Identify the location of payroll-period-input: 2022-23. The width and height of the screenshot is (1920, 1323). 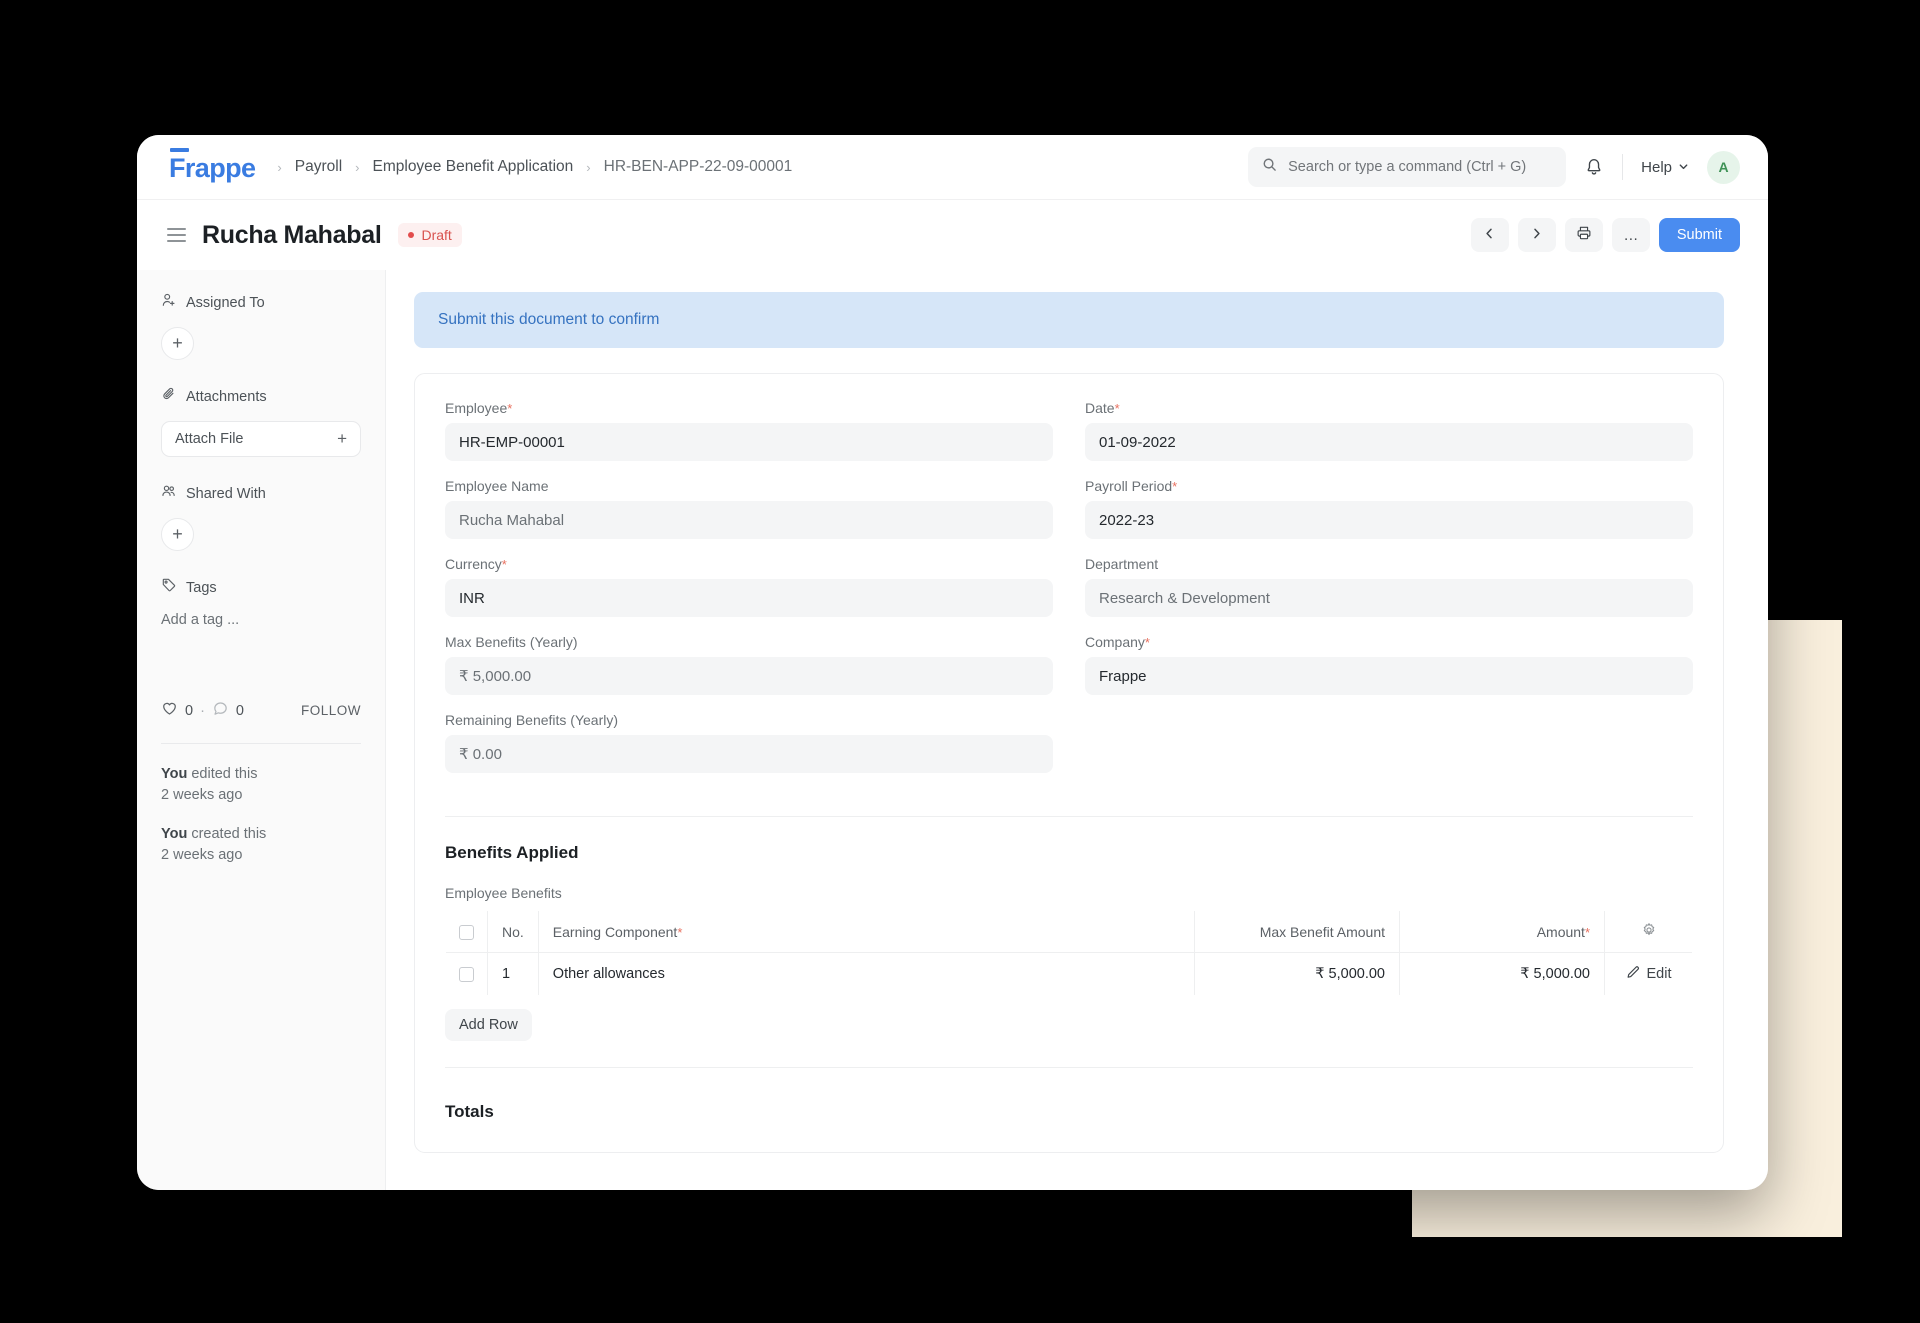
(1389, 520).